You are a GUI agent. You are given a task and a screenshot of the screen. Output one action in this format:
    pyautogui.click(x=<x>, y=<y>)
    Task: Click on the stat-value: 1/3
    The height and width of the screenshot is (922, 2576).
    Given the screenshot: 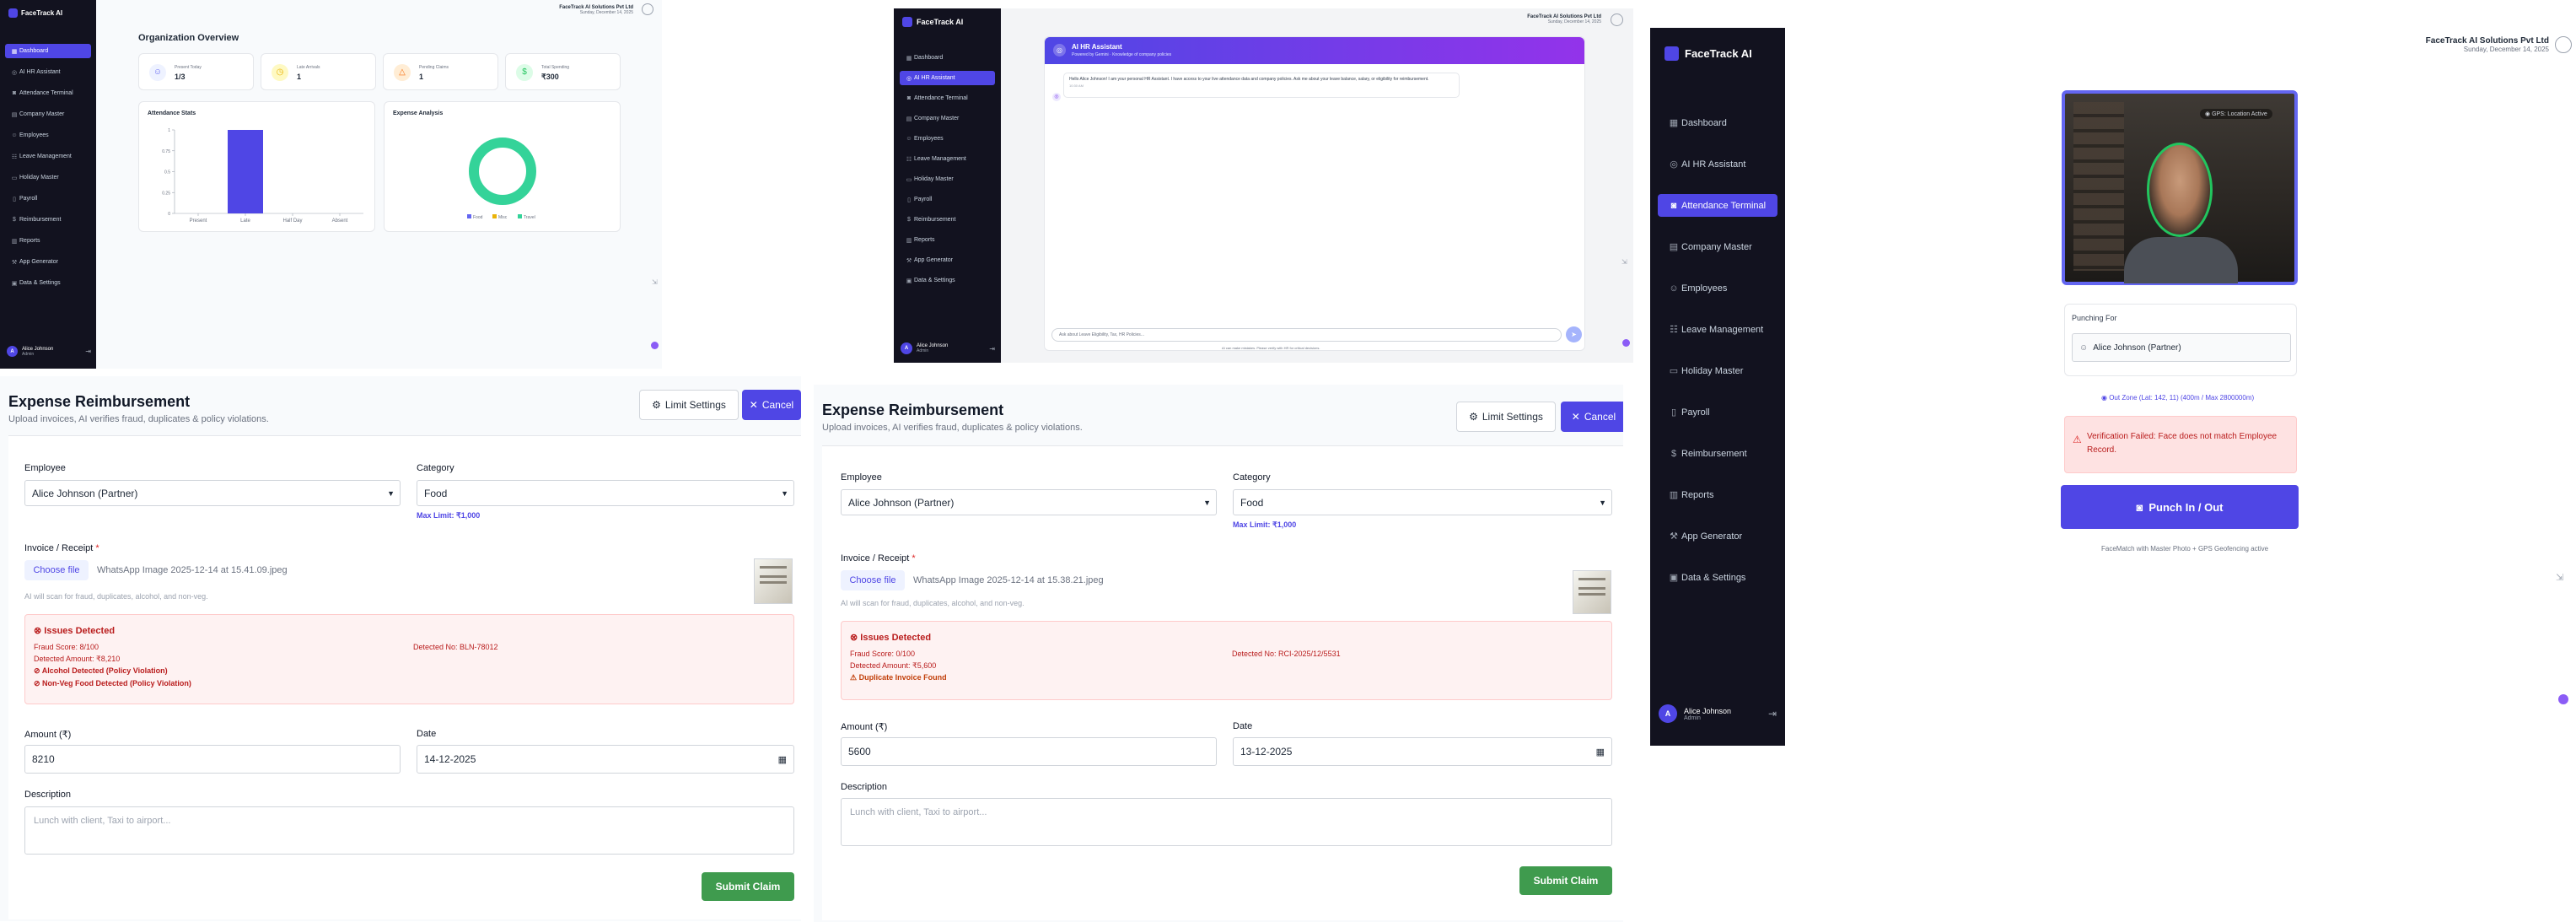 What is the action you would take?
    pyautogui.click(x=180, y=77)
    